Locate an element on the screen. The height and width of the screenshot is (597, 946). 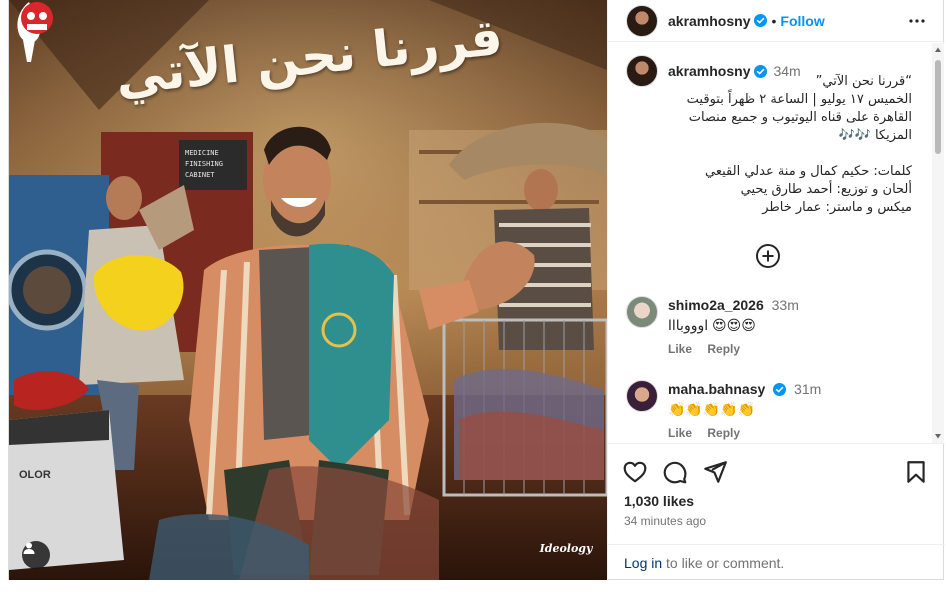
heart-icon is located at coordinates (635, 472).